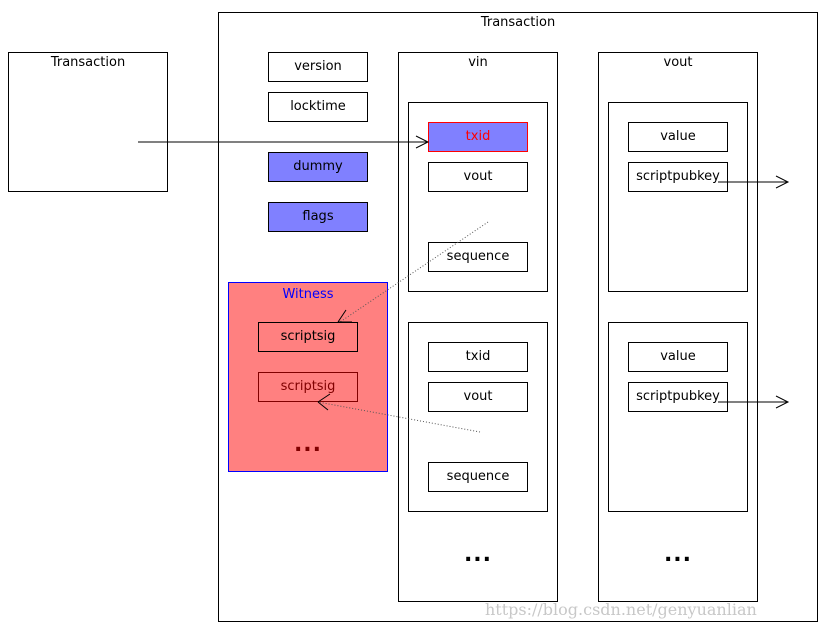  What do you see at coordinates (284, 142) in the screenshot?
I see `arrow-tx-to-txid` at bounding box center [284, 142].